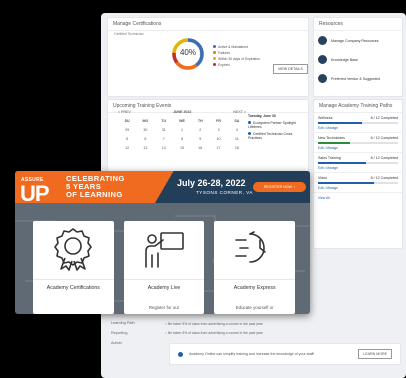  Describe the element at coordinates (145, 121) in the screenshot. I see `calendar-weekday: MO` at that location.